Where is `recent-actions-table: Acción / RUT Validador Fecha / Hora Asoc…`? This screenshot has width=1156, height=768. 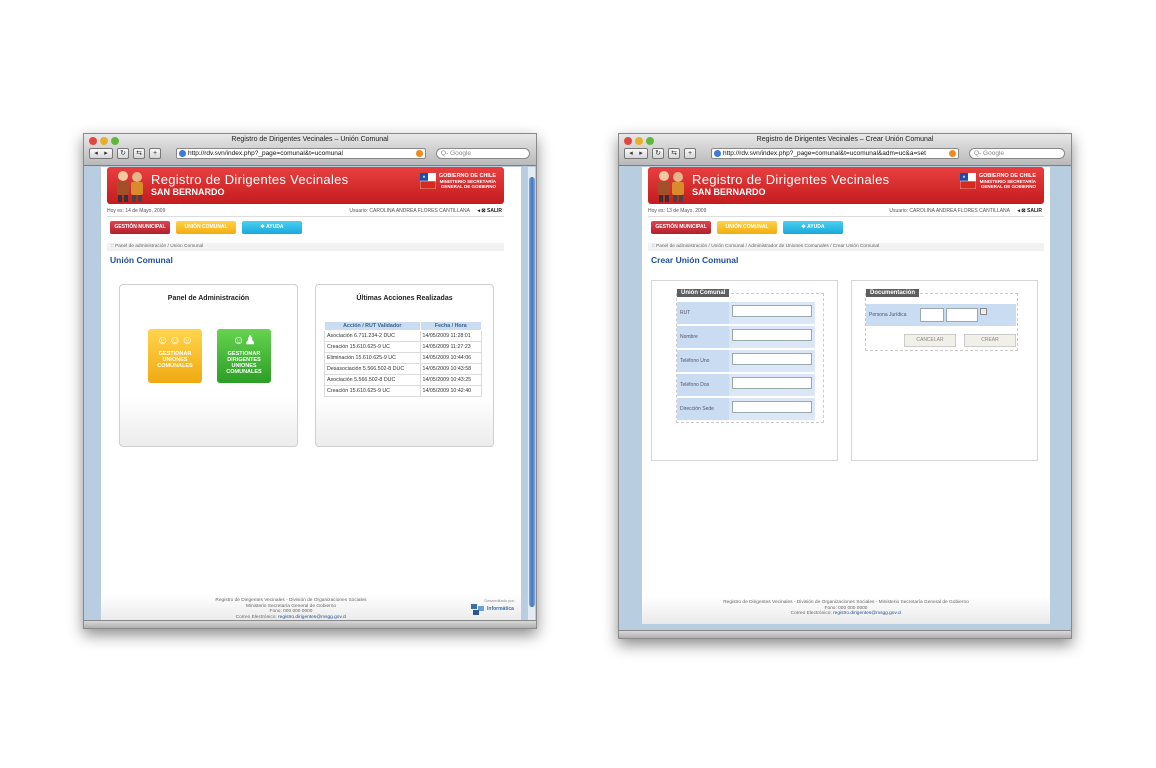 recent-actions-table: Acción / RUT Validador Fecha / Hora Asoc… is located at coordinates (403, 359).